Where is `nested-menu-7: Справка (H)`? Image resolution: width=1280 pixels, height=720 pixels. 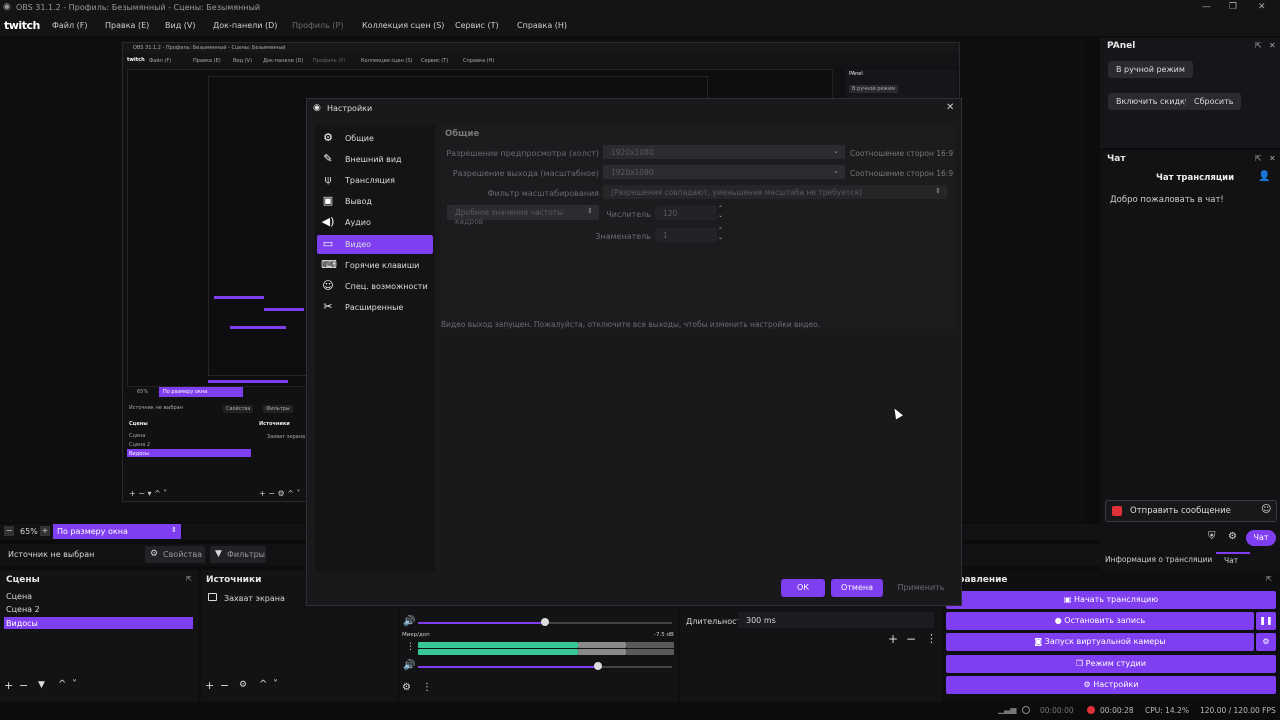 nested-menu-7: Справка (H) is located at coordinates (479, 61).